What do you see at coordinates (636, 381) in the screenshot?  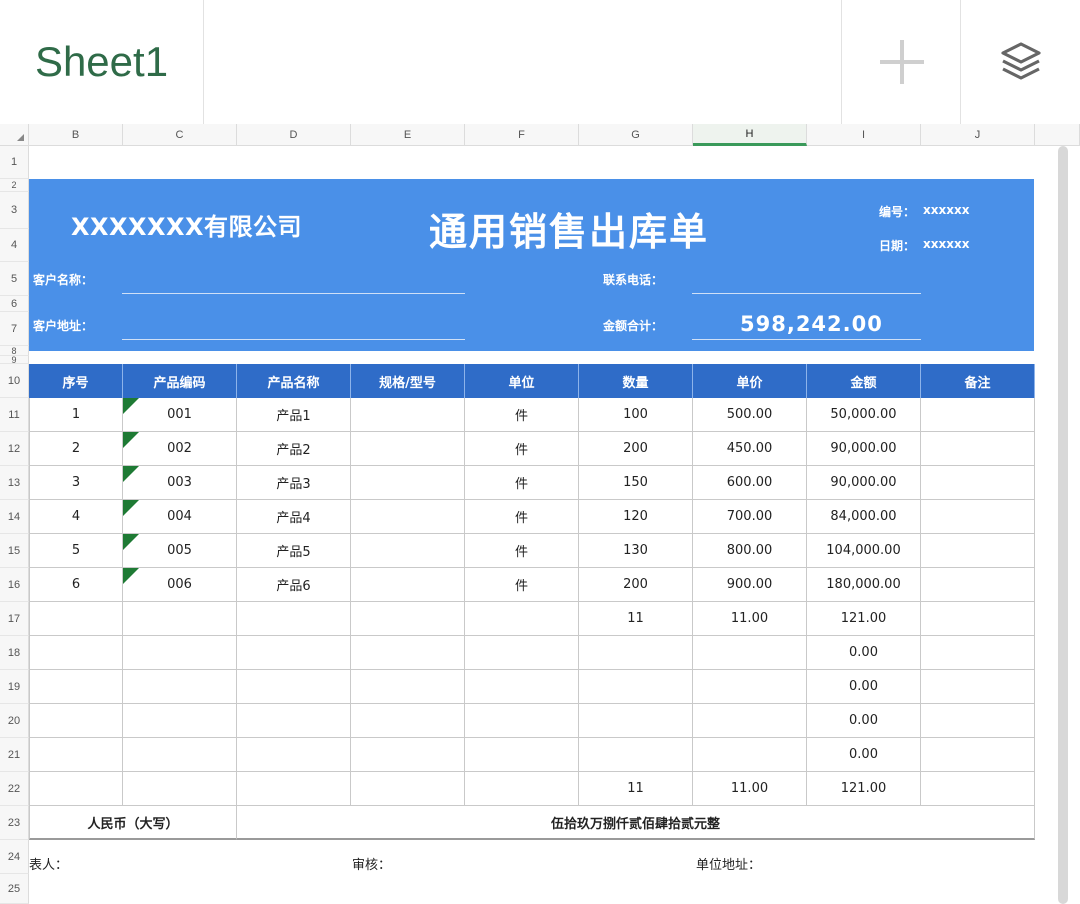 I see `table-header-cell: 数量` at bounding box center [636, 381].